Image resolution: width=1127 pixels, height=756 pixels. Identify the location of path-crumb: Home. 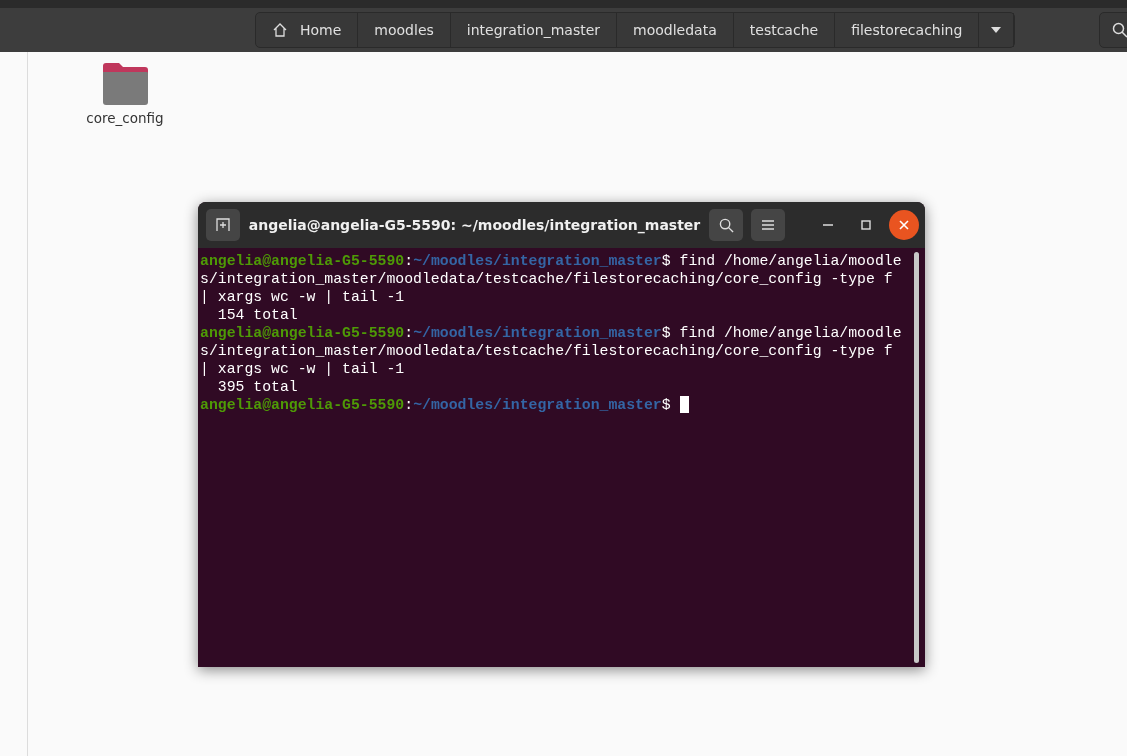
(307, 30).